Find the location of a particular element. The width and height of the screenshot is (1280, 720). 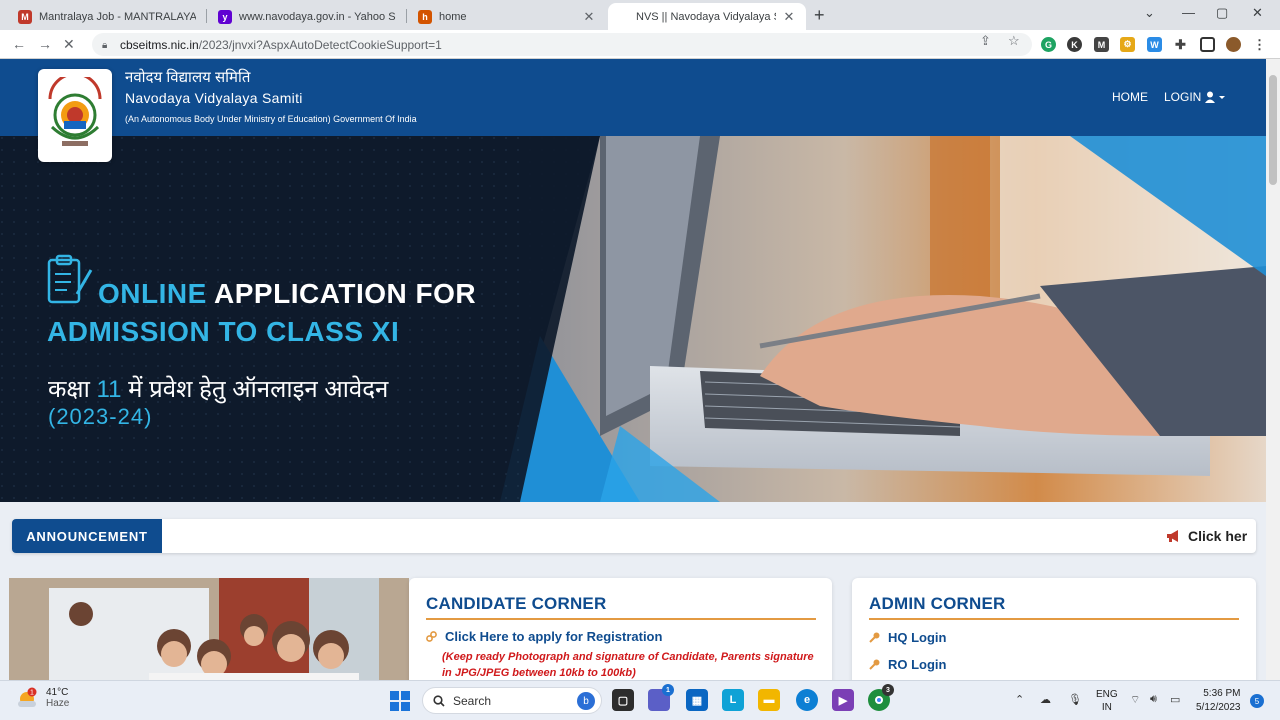

hq-login-link: HQ Login is located at coordinates (908, 637).